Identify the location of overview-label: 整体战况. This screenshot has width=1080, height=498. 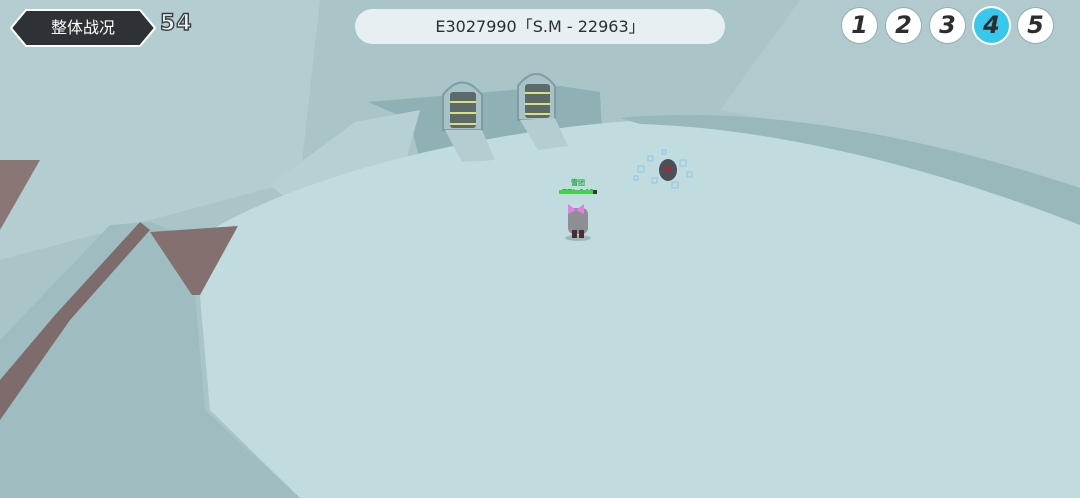
(82, 27).